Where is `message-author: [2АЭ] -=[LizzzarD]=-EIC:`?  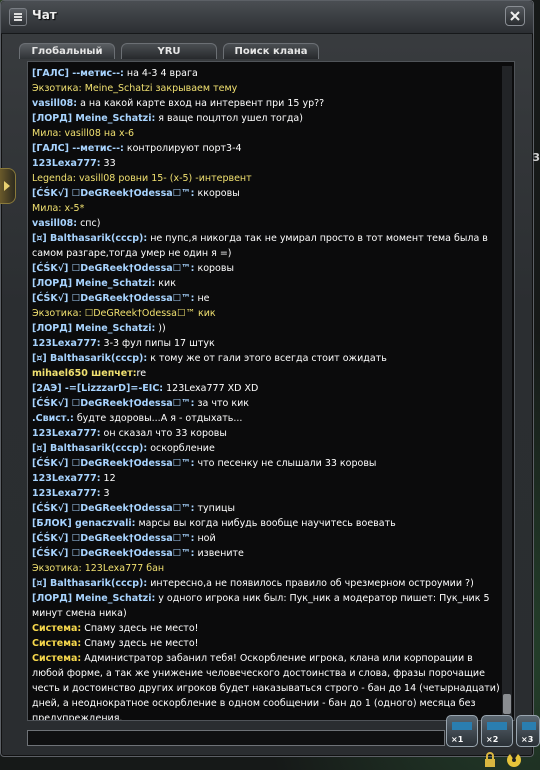 message-author: [2АЭ] -=[LizzzarD]=-EIC: is located at coordinates (97, 388).